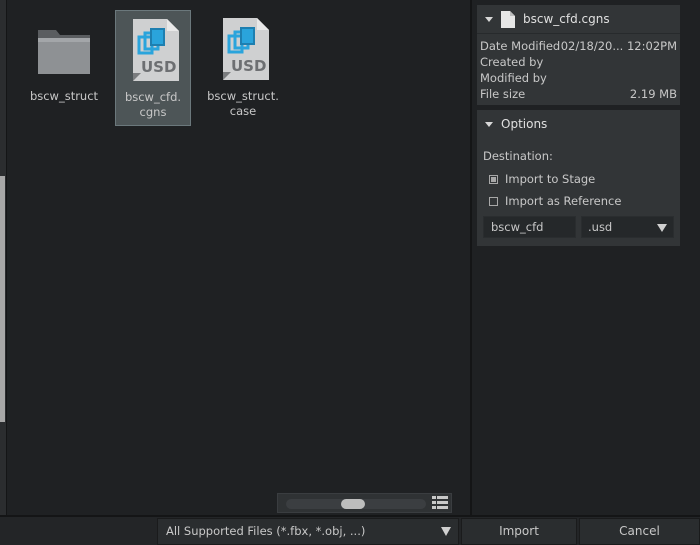 This screenshot has height=545, width=700. Describe the element at coordinates (266, 531) in the screenshot. I see `file-type-filter-value: All Supported Files (*.fbx, *.obj, ...)` at that location.